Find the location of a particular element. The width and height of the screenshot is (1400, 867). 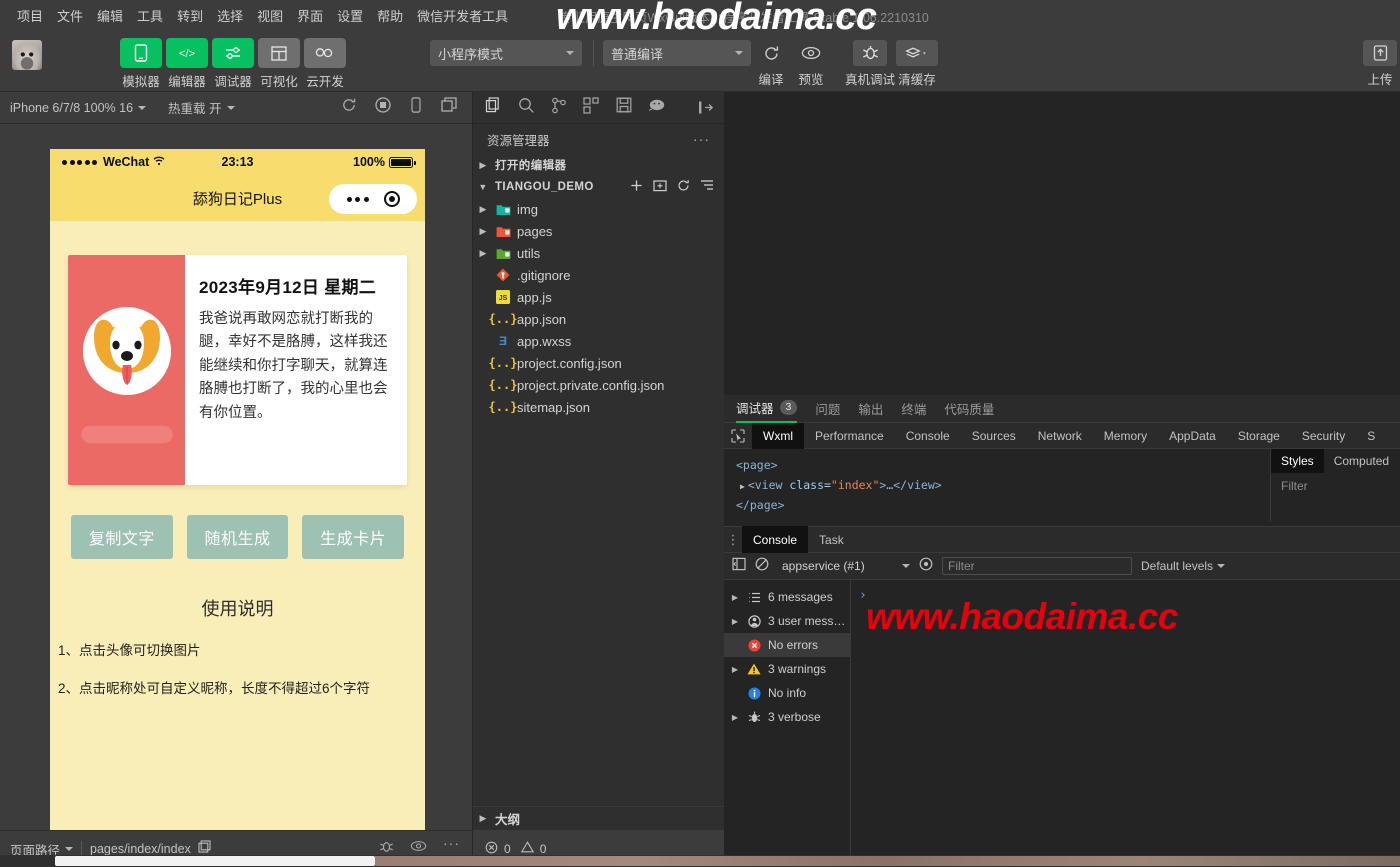

avatar is located at coordinates (27, 55).